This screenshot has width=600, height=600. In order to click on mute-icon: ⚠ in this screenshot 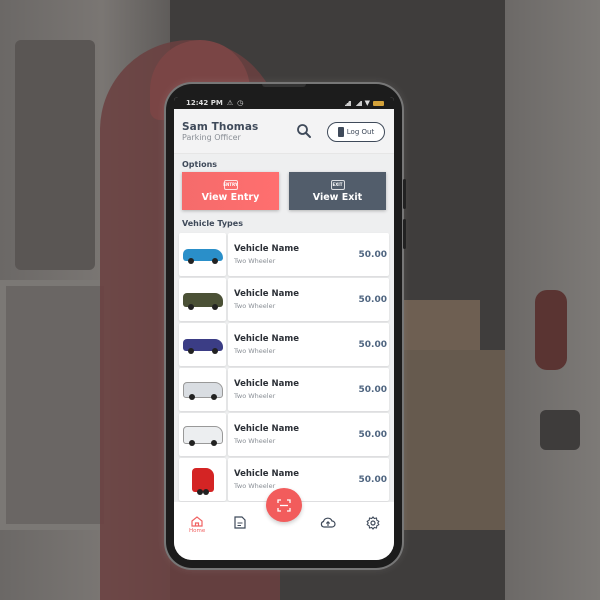, I will do `click(230, 103)`.